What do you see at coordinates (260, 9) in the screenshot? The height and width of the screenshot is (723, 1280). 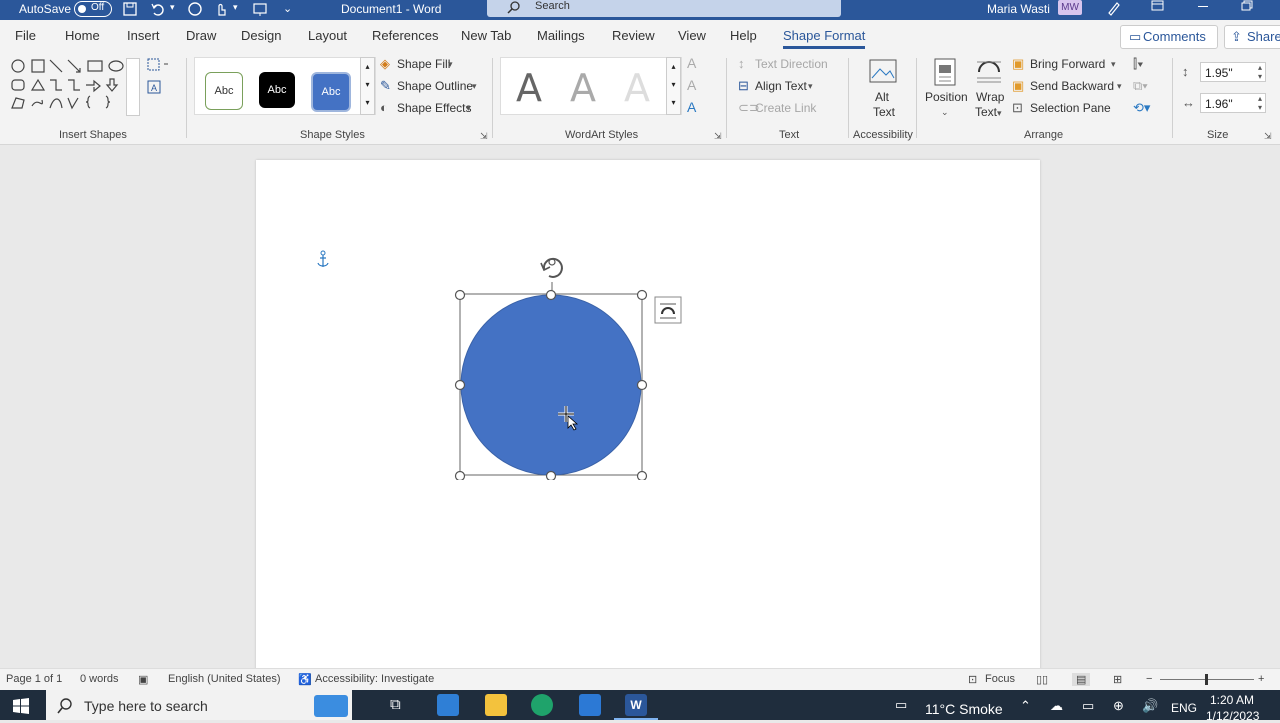 I see `present-icon` at bounding box center [260, 9].